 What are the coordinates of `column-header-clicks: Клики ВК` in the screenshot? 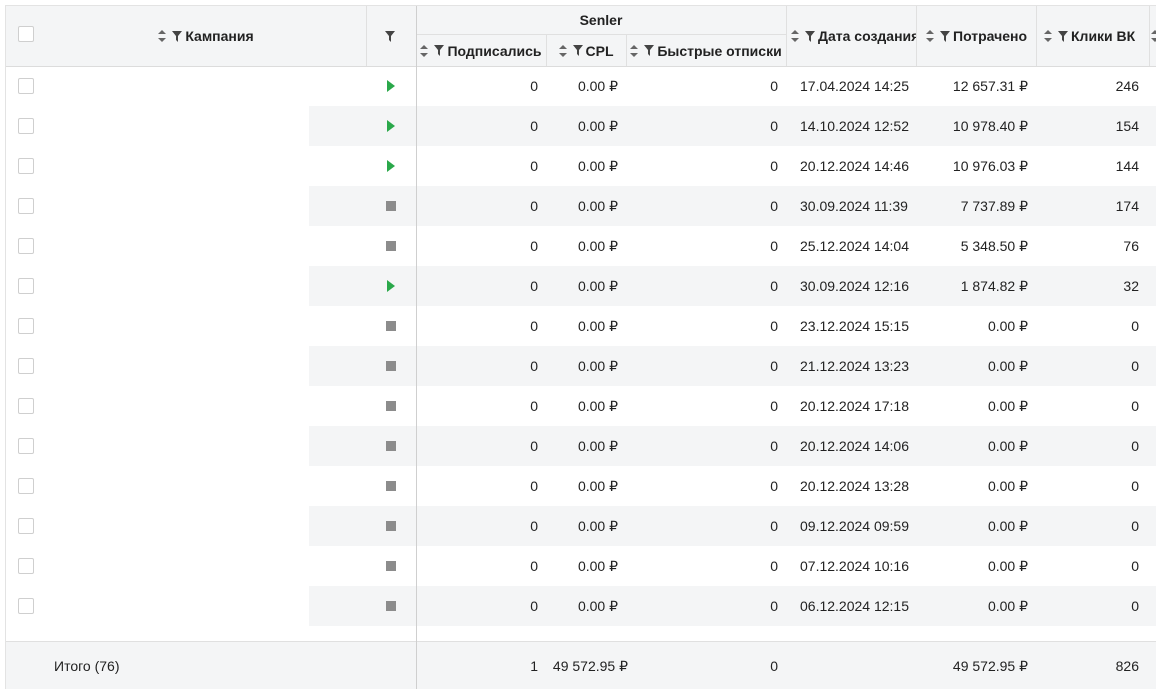 It's located at (1096, 36).